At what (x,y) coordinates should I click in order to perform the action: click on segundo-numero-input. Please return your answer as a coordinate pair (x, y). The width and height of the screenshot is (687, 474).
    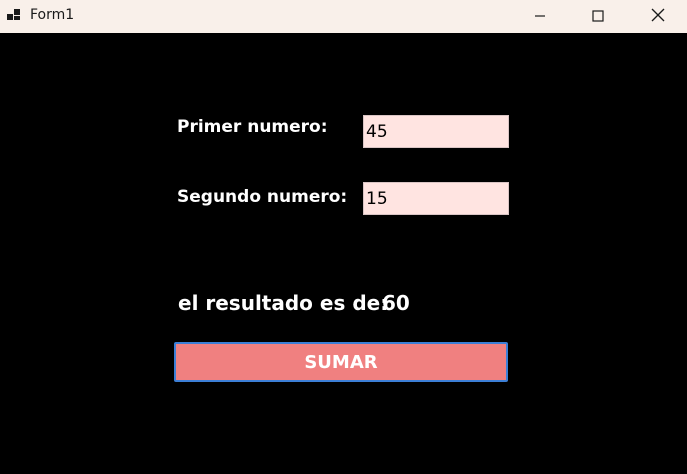
    Looking at the image, I should click on (436, 198).